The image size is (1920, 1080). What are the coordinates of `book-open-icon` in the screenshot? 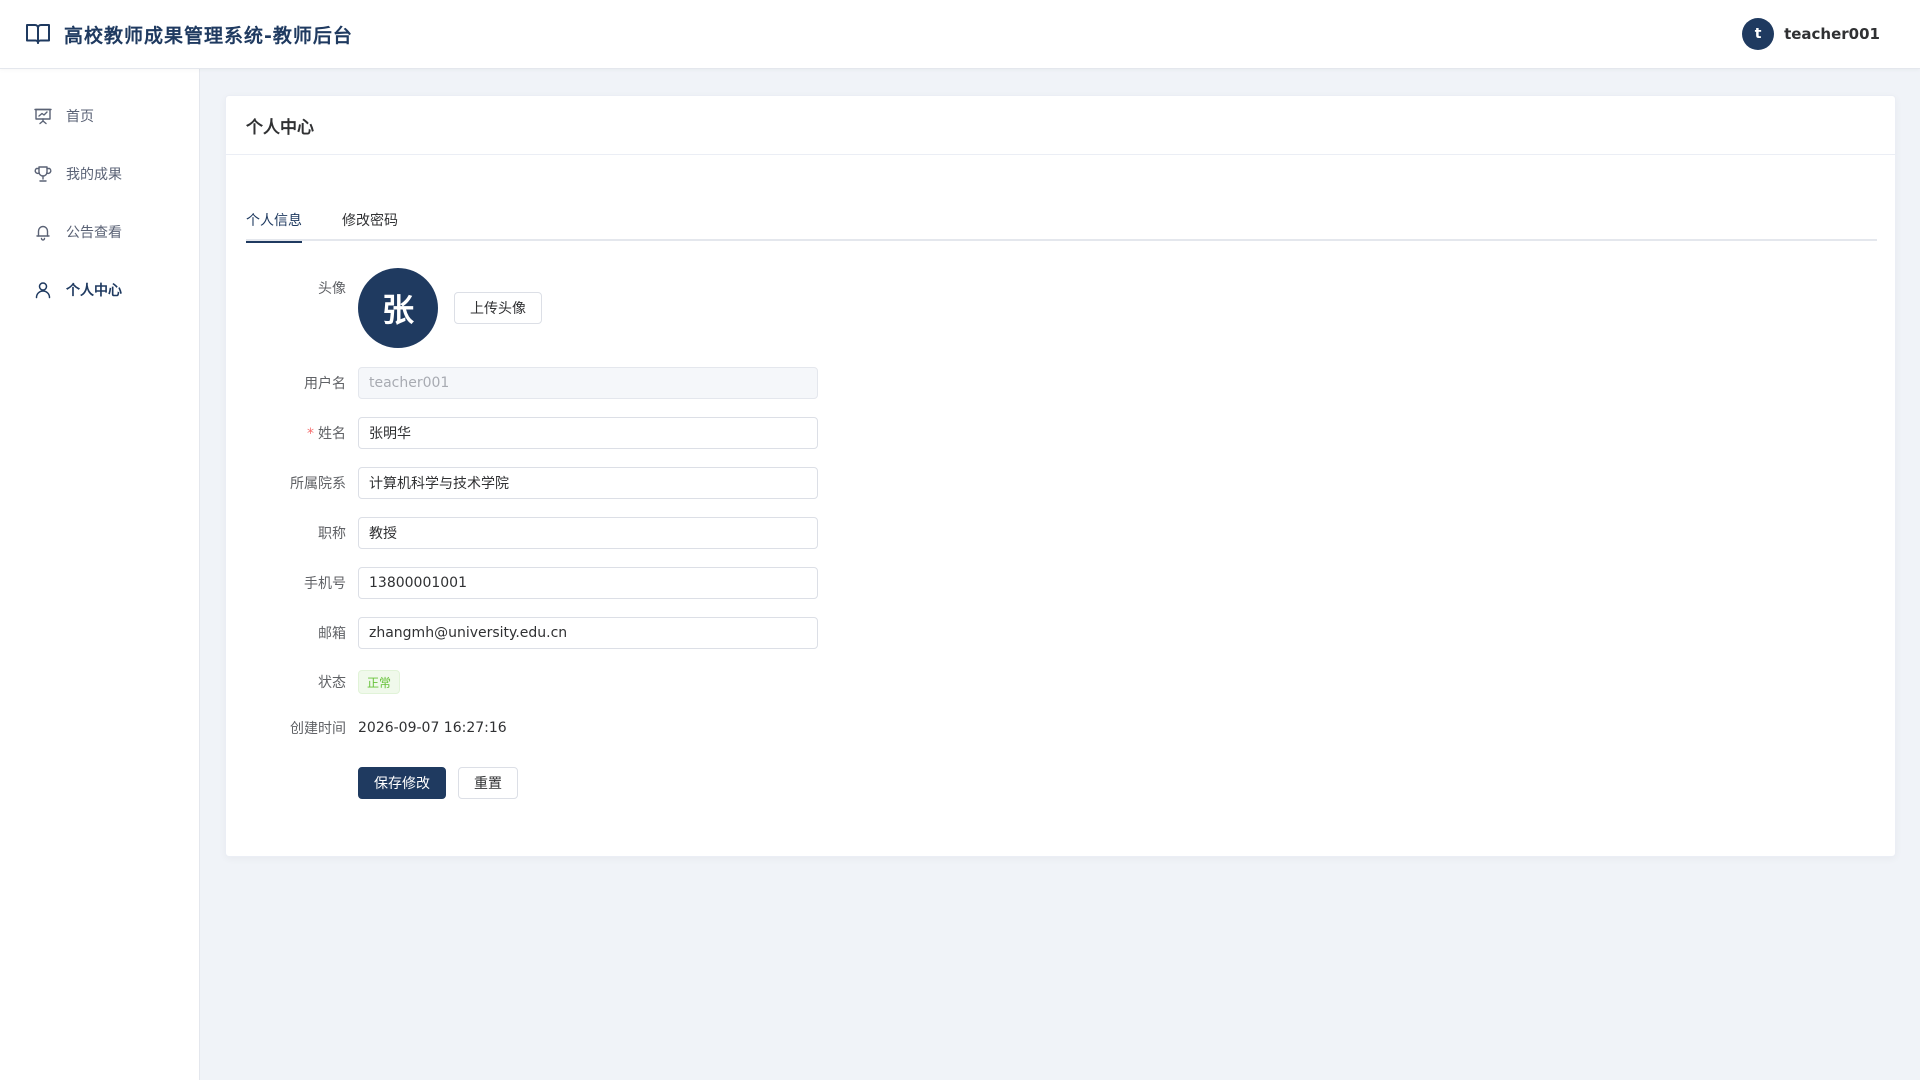 It's located at (38, 34).